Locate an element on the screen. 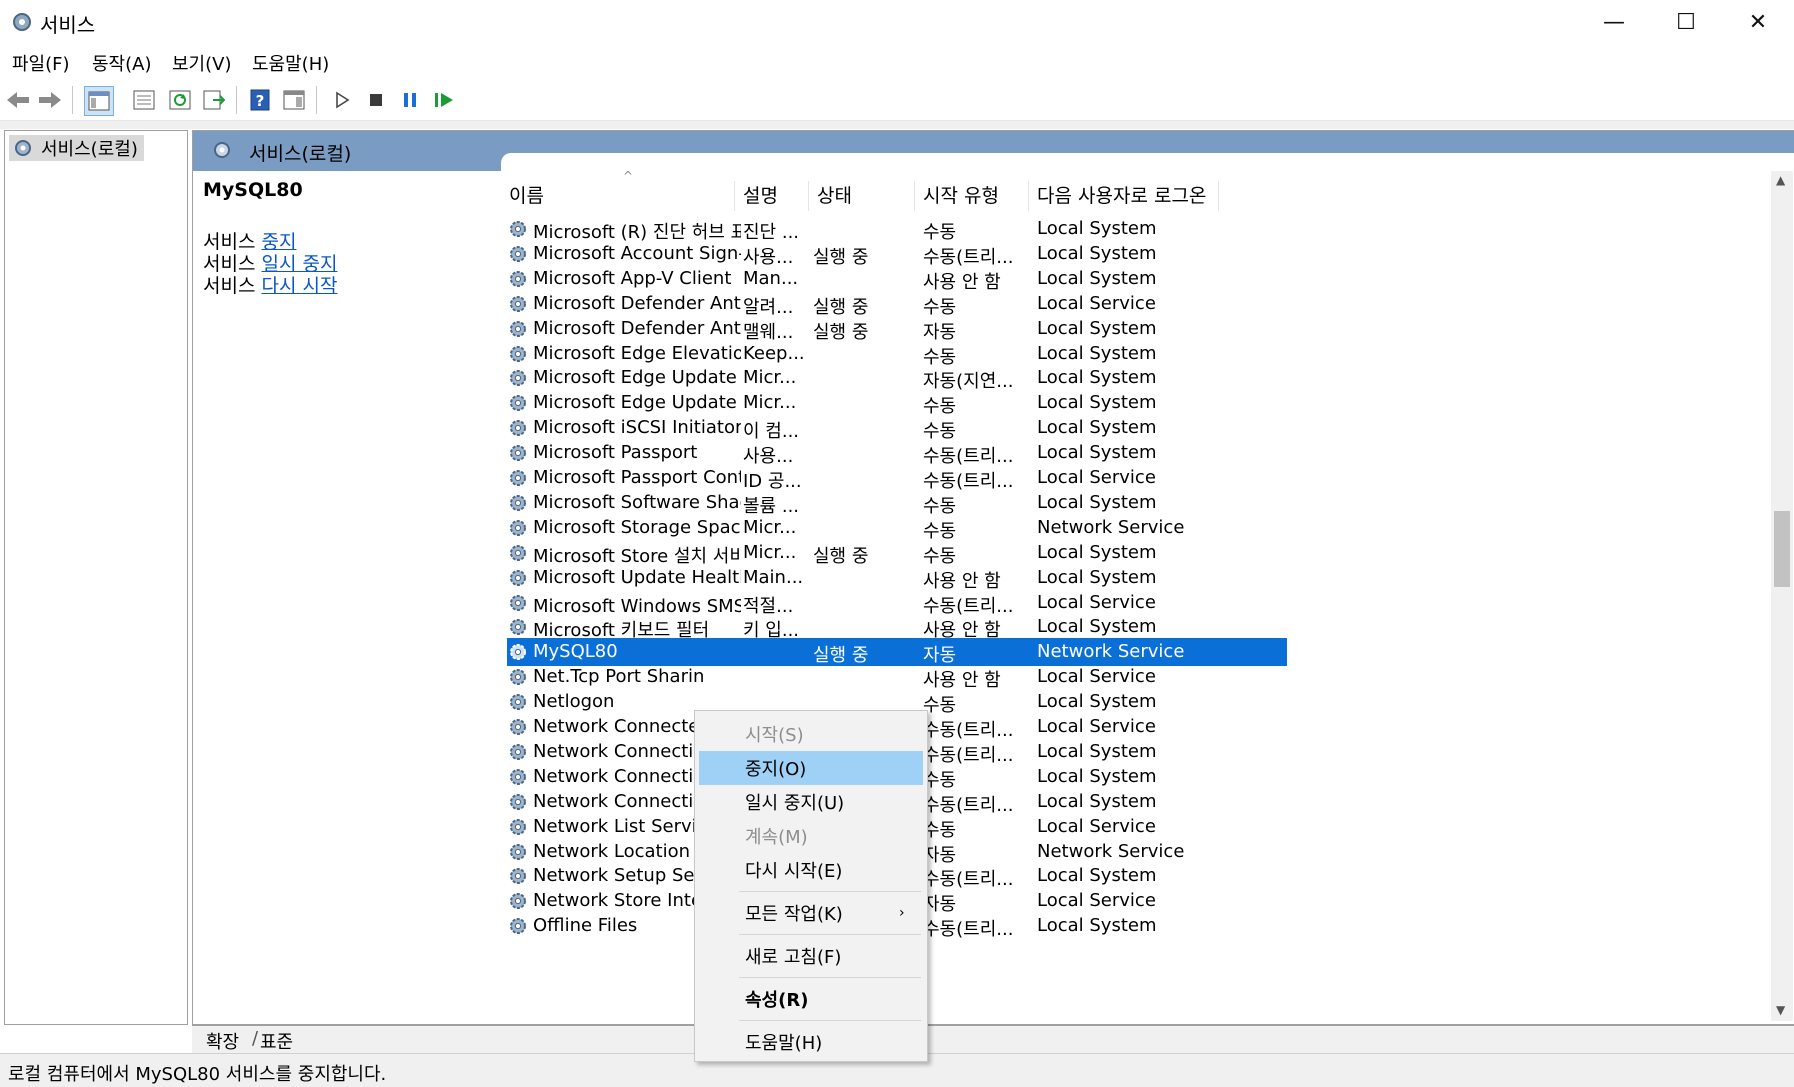 Image resolution: width=1794 pixels, height=1087 pixels. stop-service-button is located at coordinates (376, 100).